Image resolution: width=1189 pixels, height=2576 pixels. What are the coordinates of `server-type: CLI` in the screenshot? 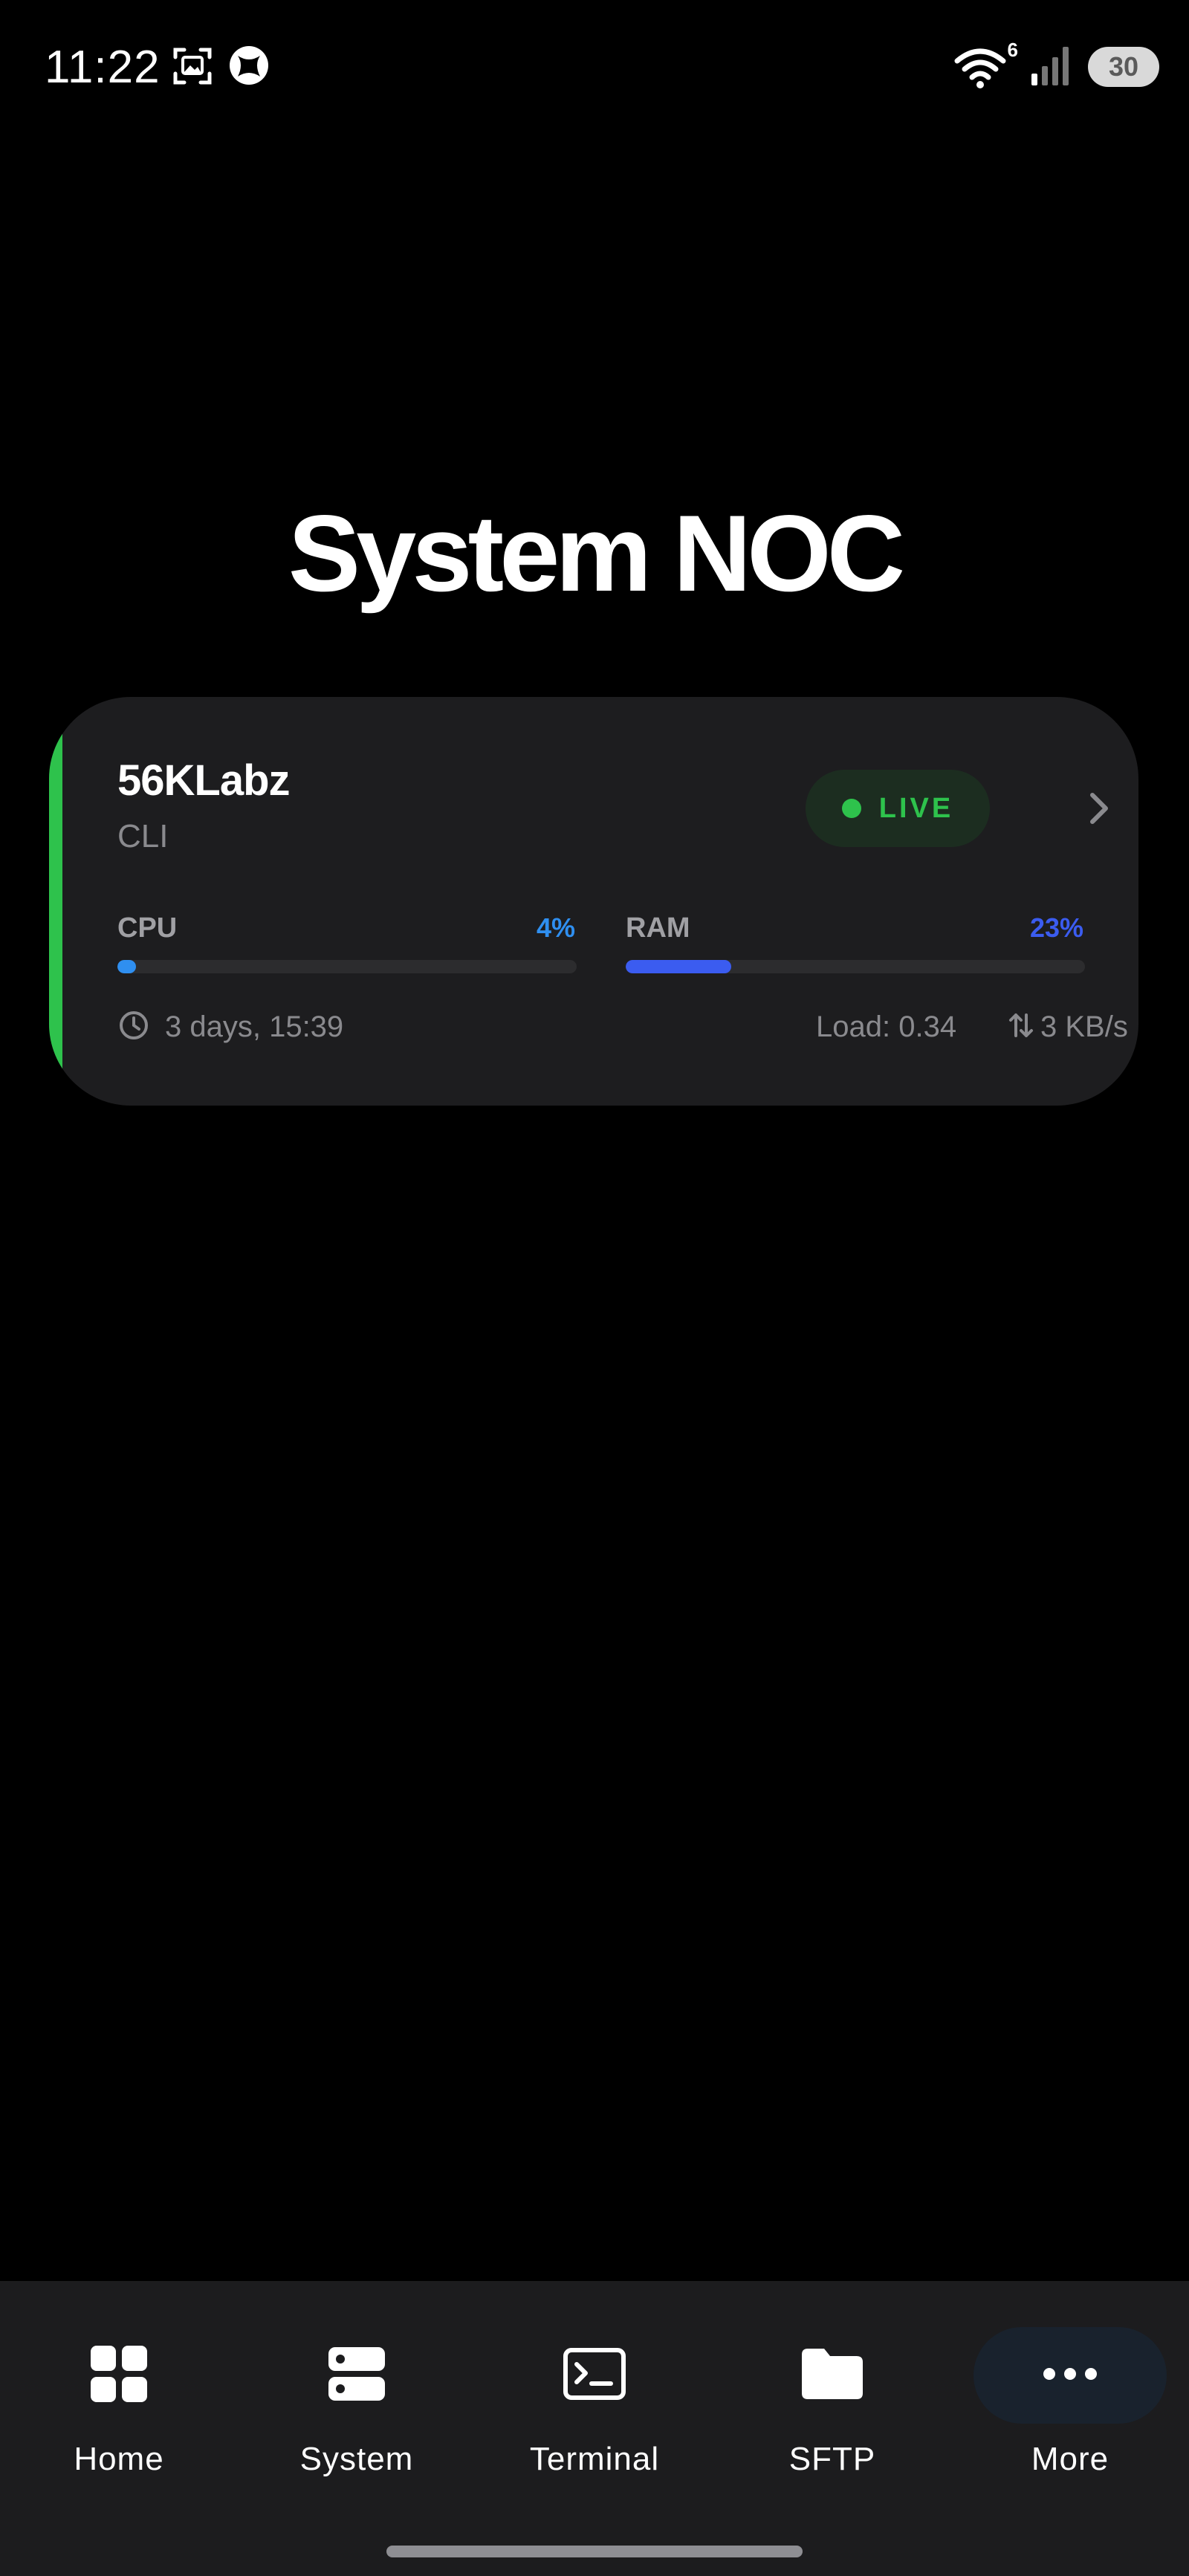 It's located at (143, 836).